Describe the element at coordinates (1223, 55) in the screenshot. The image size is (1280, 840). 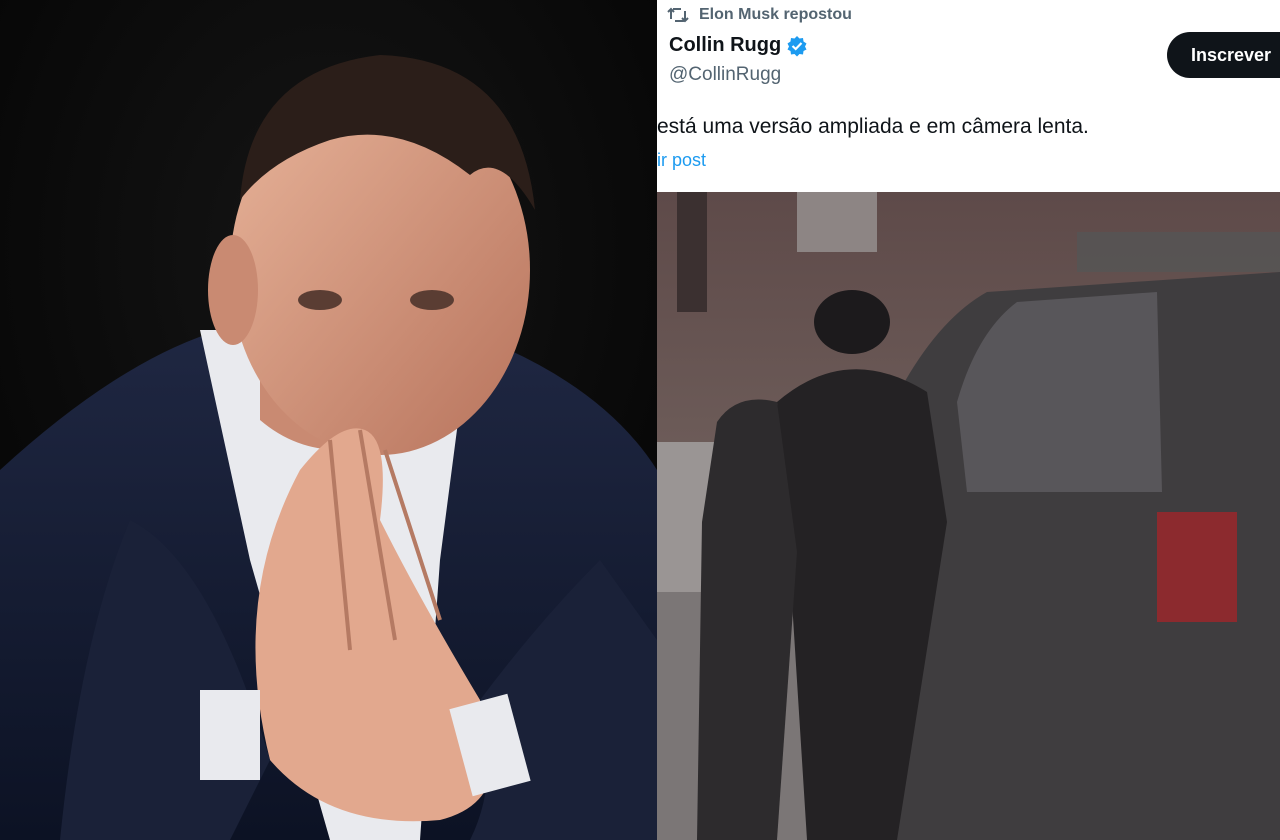
I see `subscribe-button: Inscrever` at that location.